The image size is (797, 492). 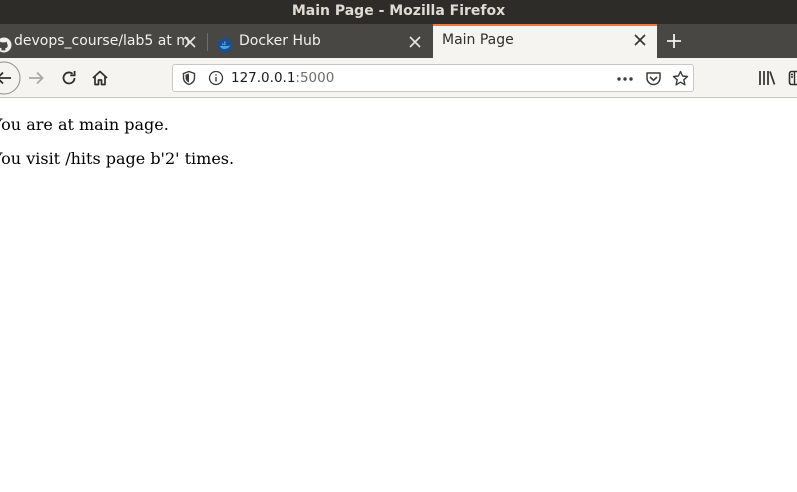 I want to click on tab-github: devops_course/lab5 at m, so click(x=103, y=42).